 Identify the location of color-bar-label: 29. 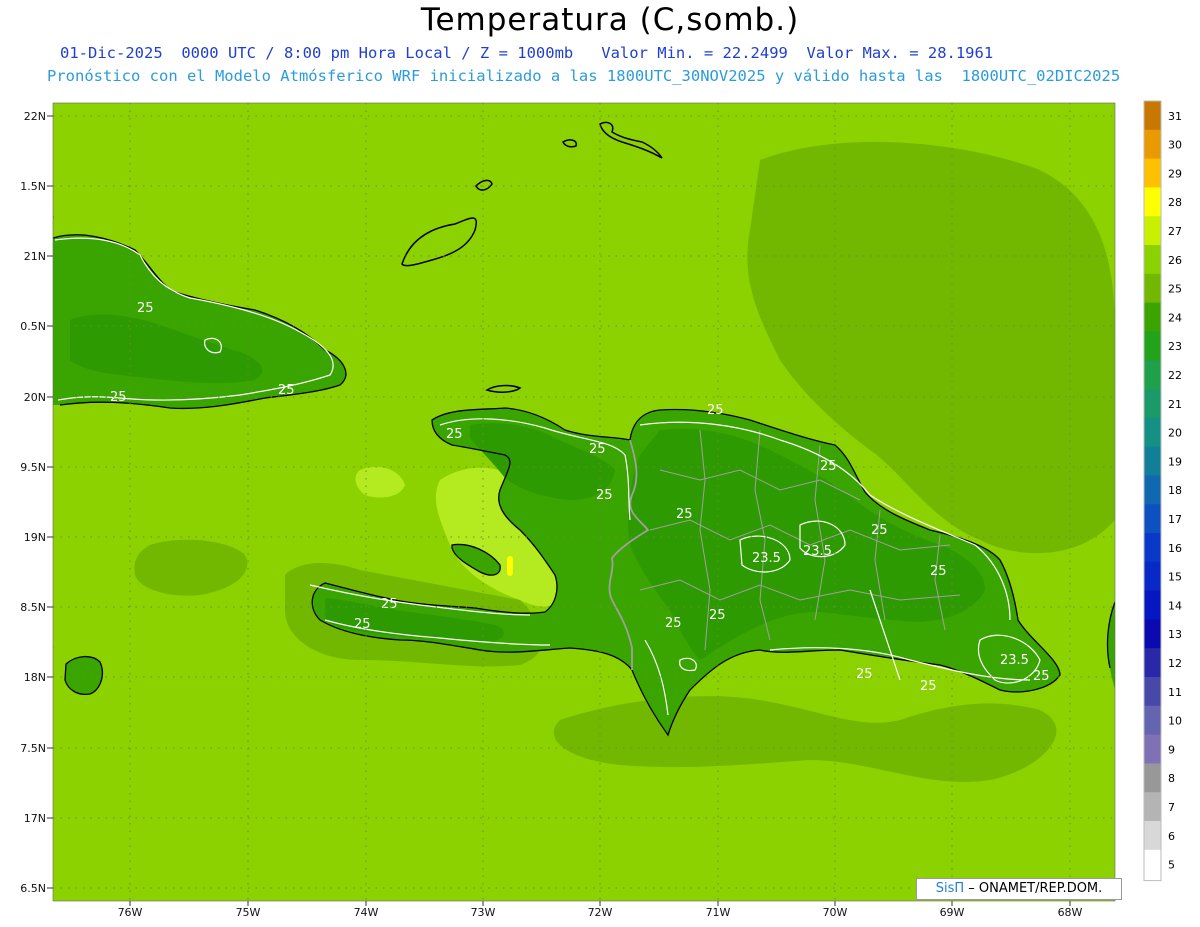
(1175, 173).